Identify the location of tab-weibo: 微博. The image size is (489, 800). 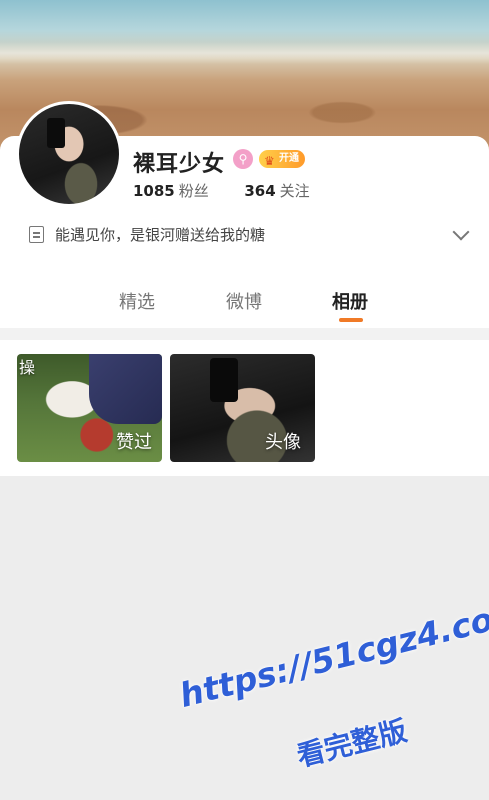
(244, 301).